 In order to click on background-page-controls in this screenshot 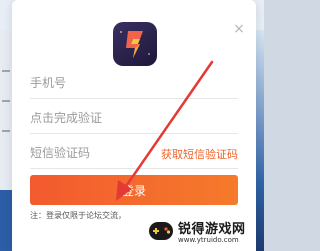, I will do `click(6, 100)`.